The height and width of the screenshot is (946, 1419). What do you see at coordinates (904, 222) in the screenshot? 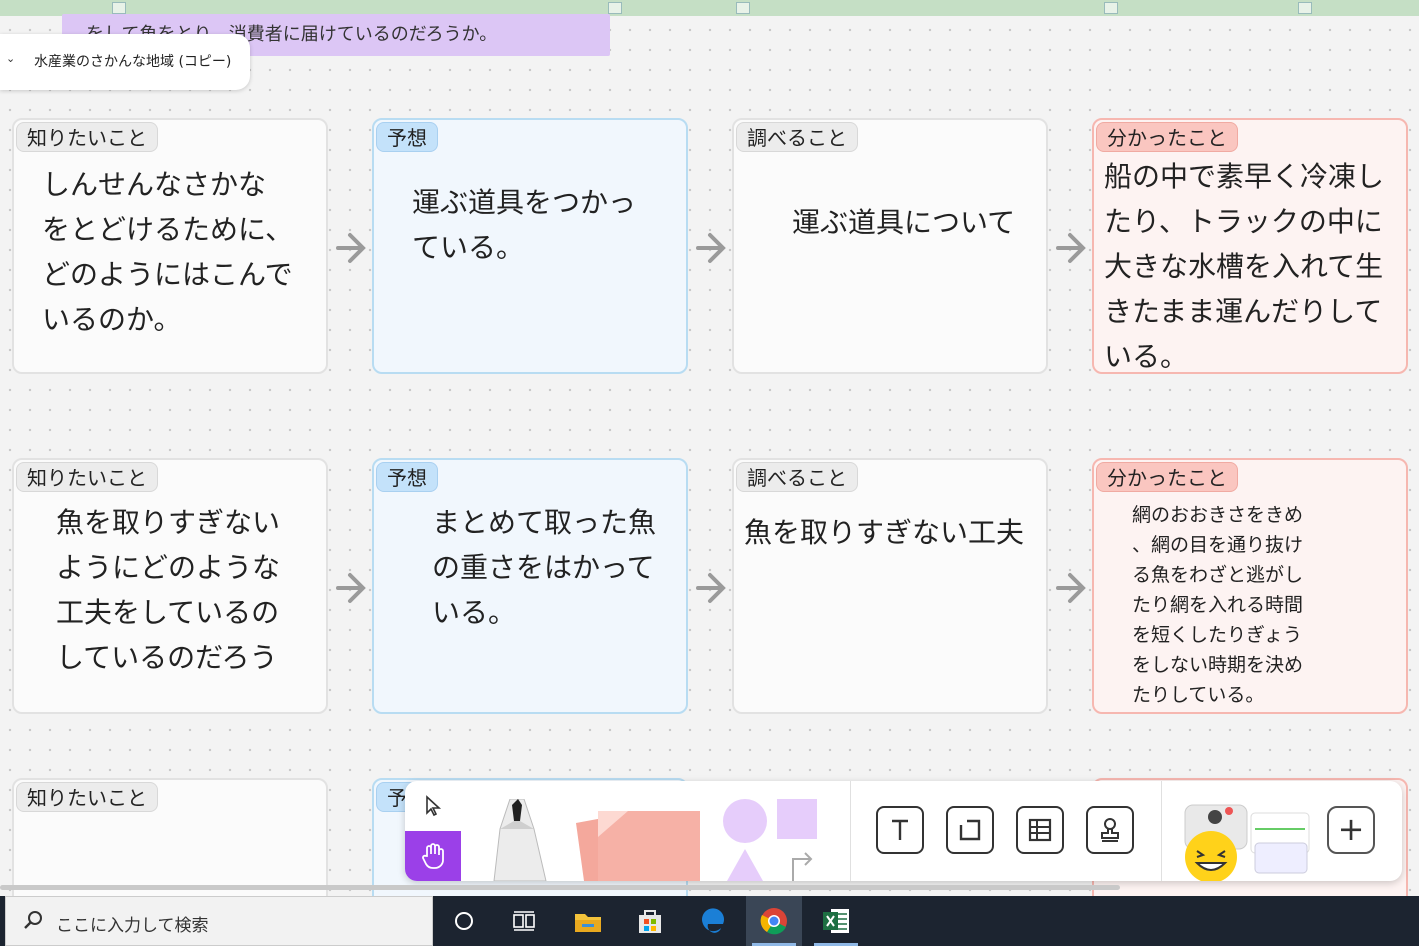
I see `card-text: 運ぶ道具について` at bounding box center [904, 222].